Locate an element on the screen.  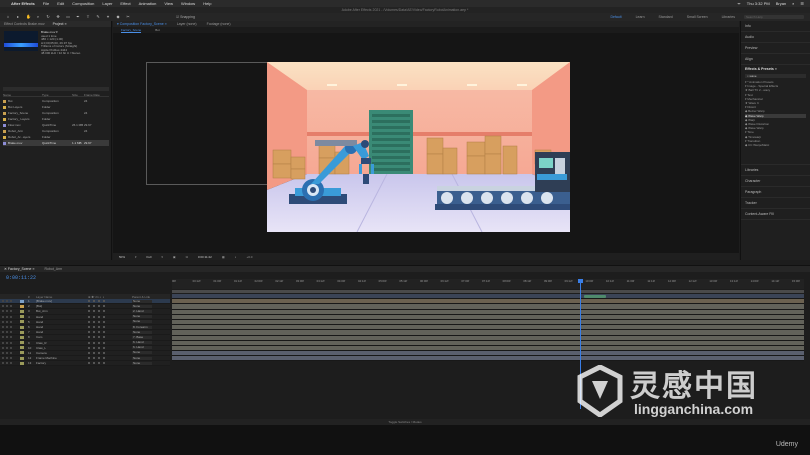
snapping-toggle: ☑ Snapping is located at coordinates (185, 17).